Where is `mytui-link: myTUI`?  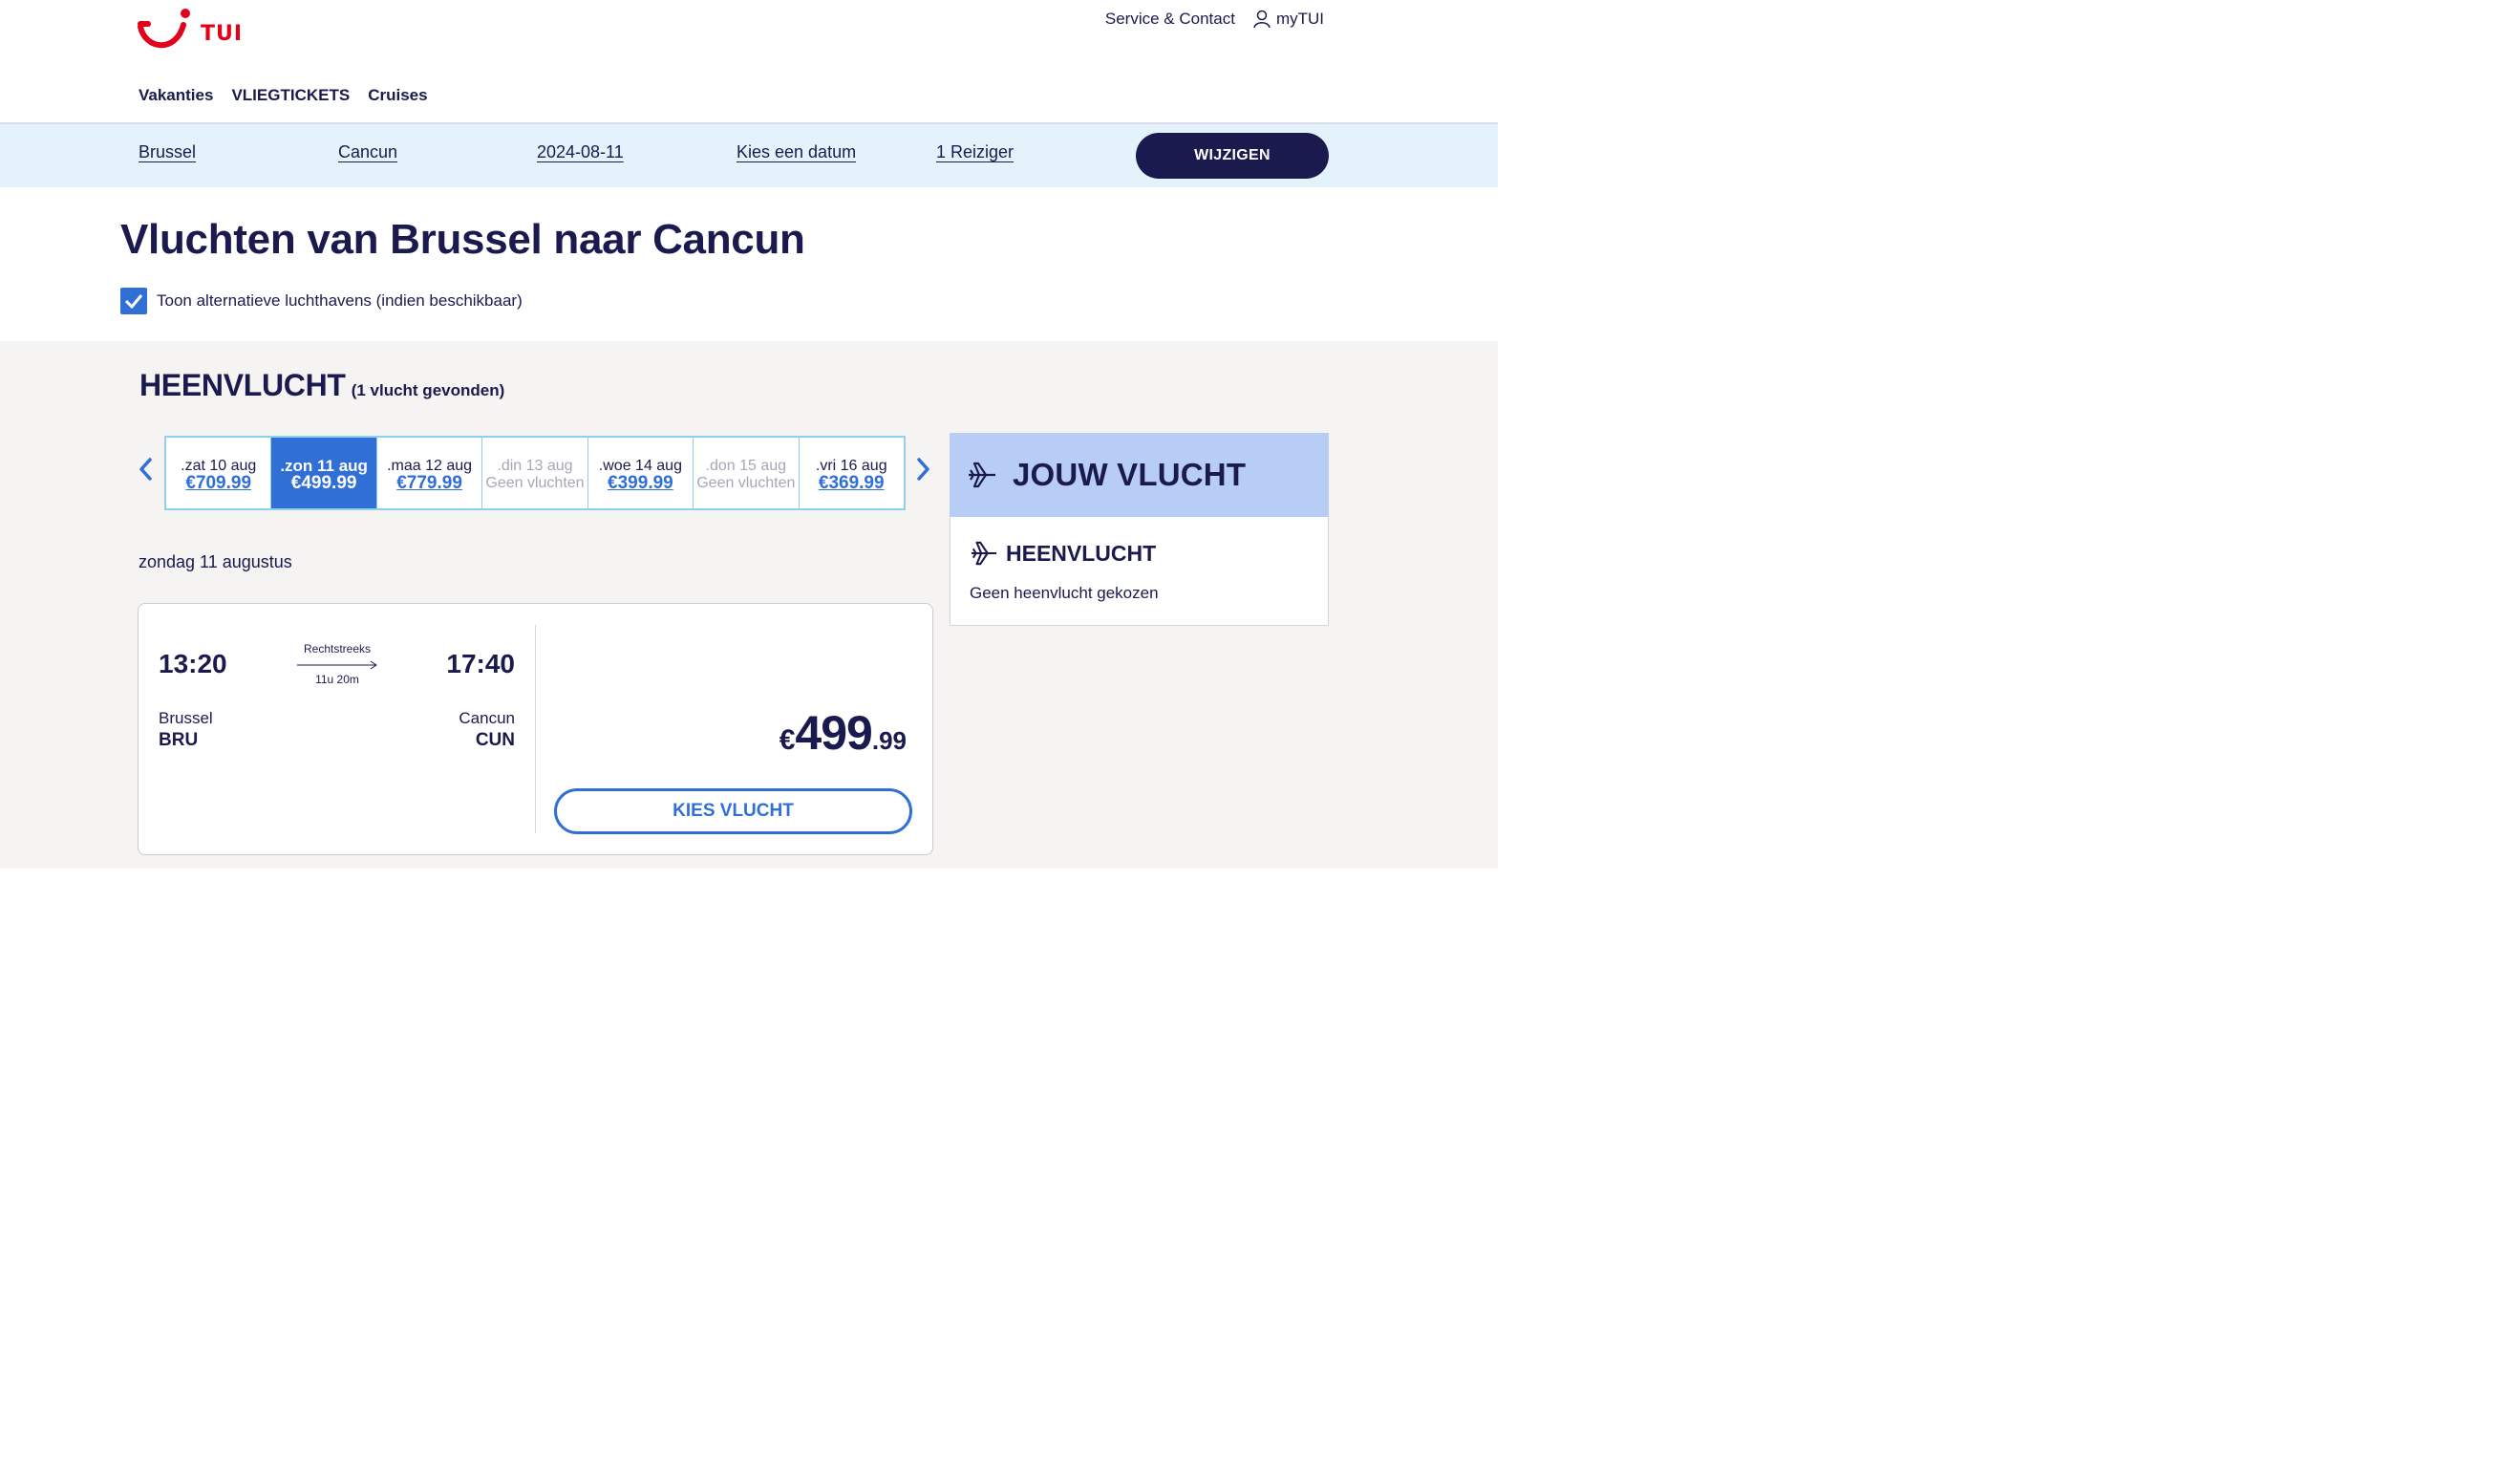 mytui-link: myTUI is located at coordinates (1288, 19).